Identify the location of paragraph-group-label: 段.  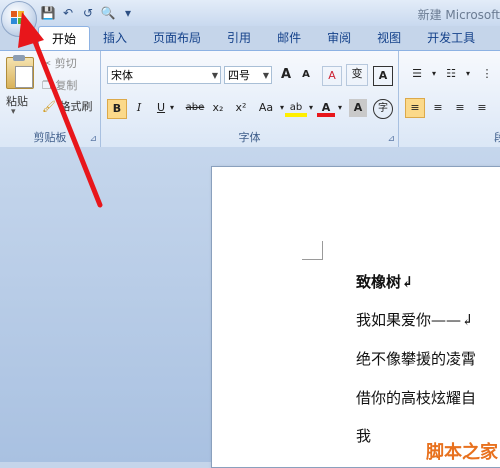
(497, 137).